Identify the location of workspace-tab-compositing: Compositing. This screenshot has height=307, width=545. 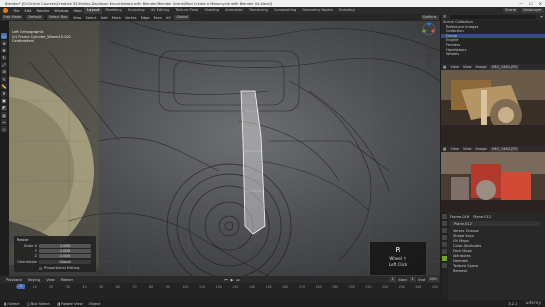
(285, 10).